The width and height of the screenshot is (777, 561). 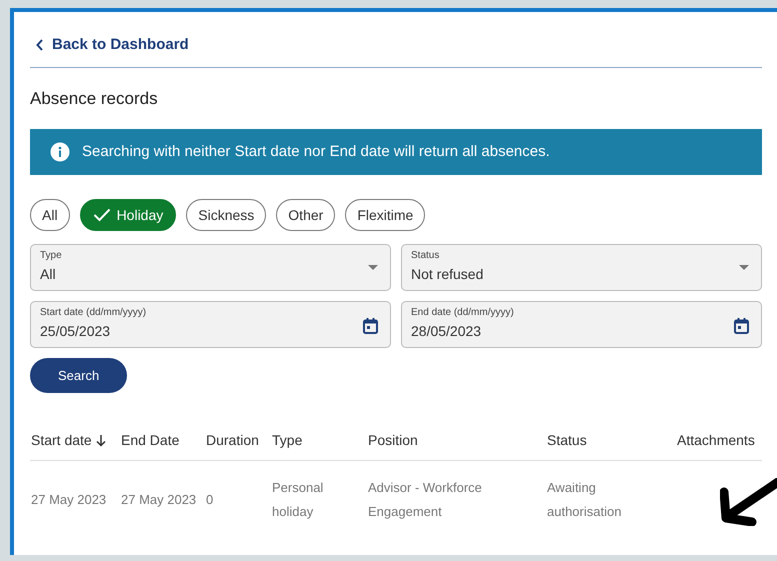 I want to click on column-header: Position, so click(x=457, y=440).